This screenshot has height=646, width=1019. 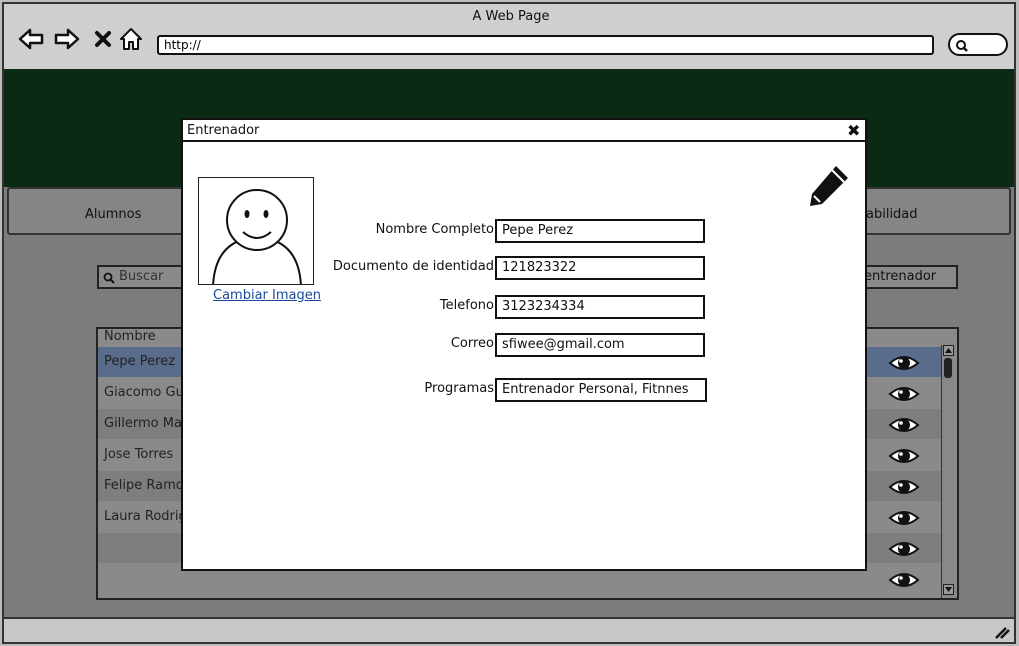 I want to click on stop-x-icon, so click(x=103, y=39).